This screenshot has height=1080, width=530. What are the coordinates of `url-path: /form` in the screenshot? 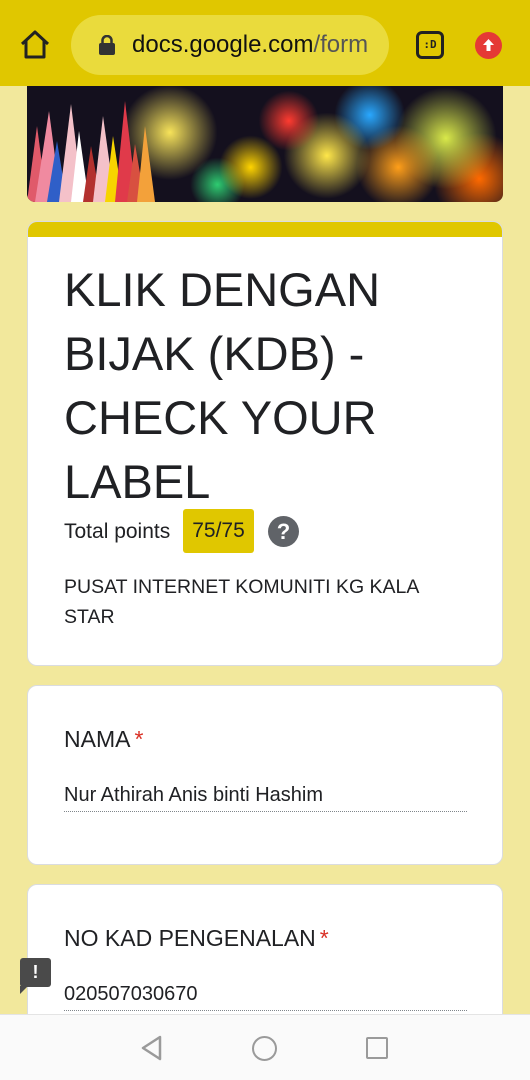 It's located at (341, 44).